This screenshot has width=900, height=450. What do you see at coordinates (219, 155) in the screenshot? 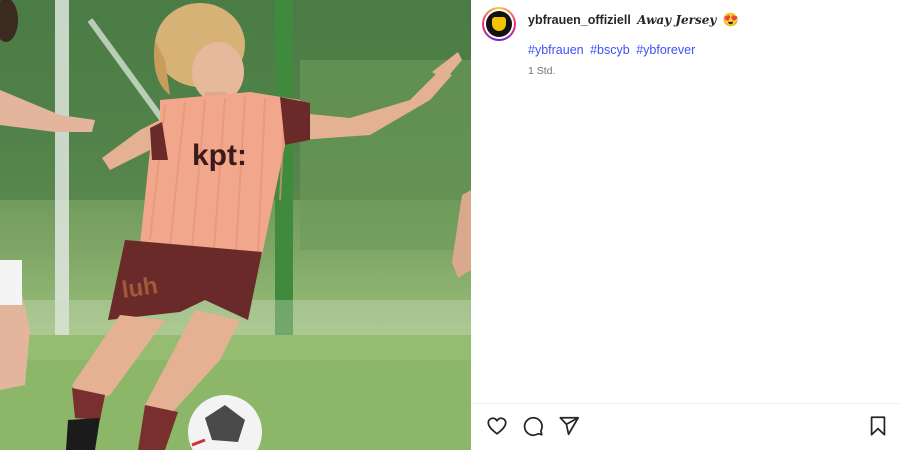
I see `jersey-sponsor: kpt:` at bounding box center [219, 155].